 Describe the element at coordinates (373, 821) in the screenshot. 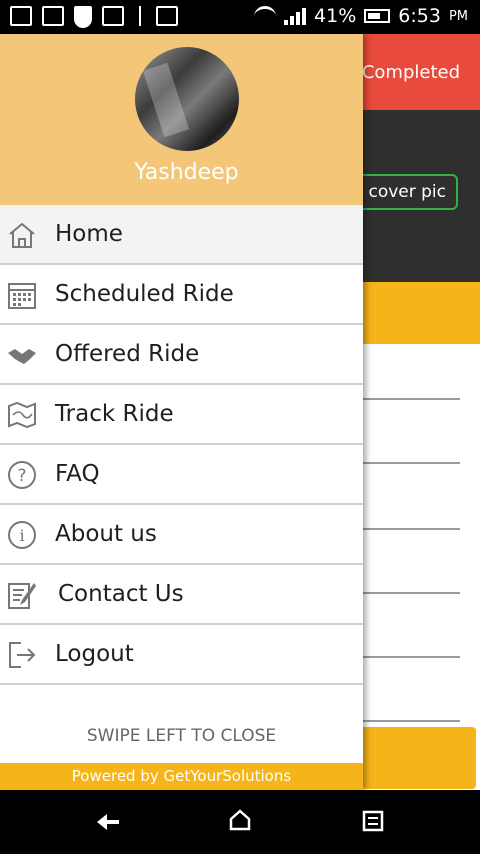

I see `recent-apps-icon` at that location.